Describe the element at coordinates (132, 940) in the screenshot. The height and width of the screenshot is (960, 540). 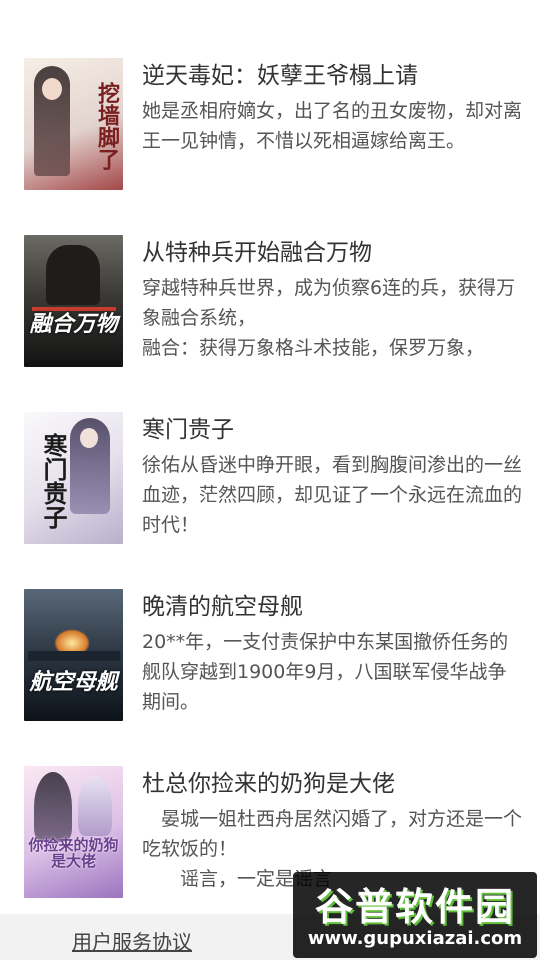
I see `user-service-agreement-link: 用户服务协议` at that location.